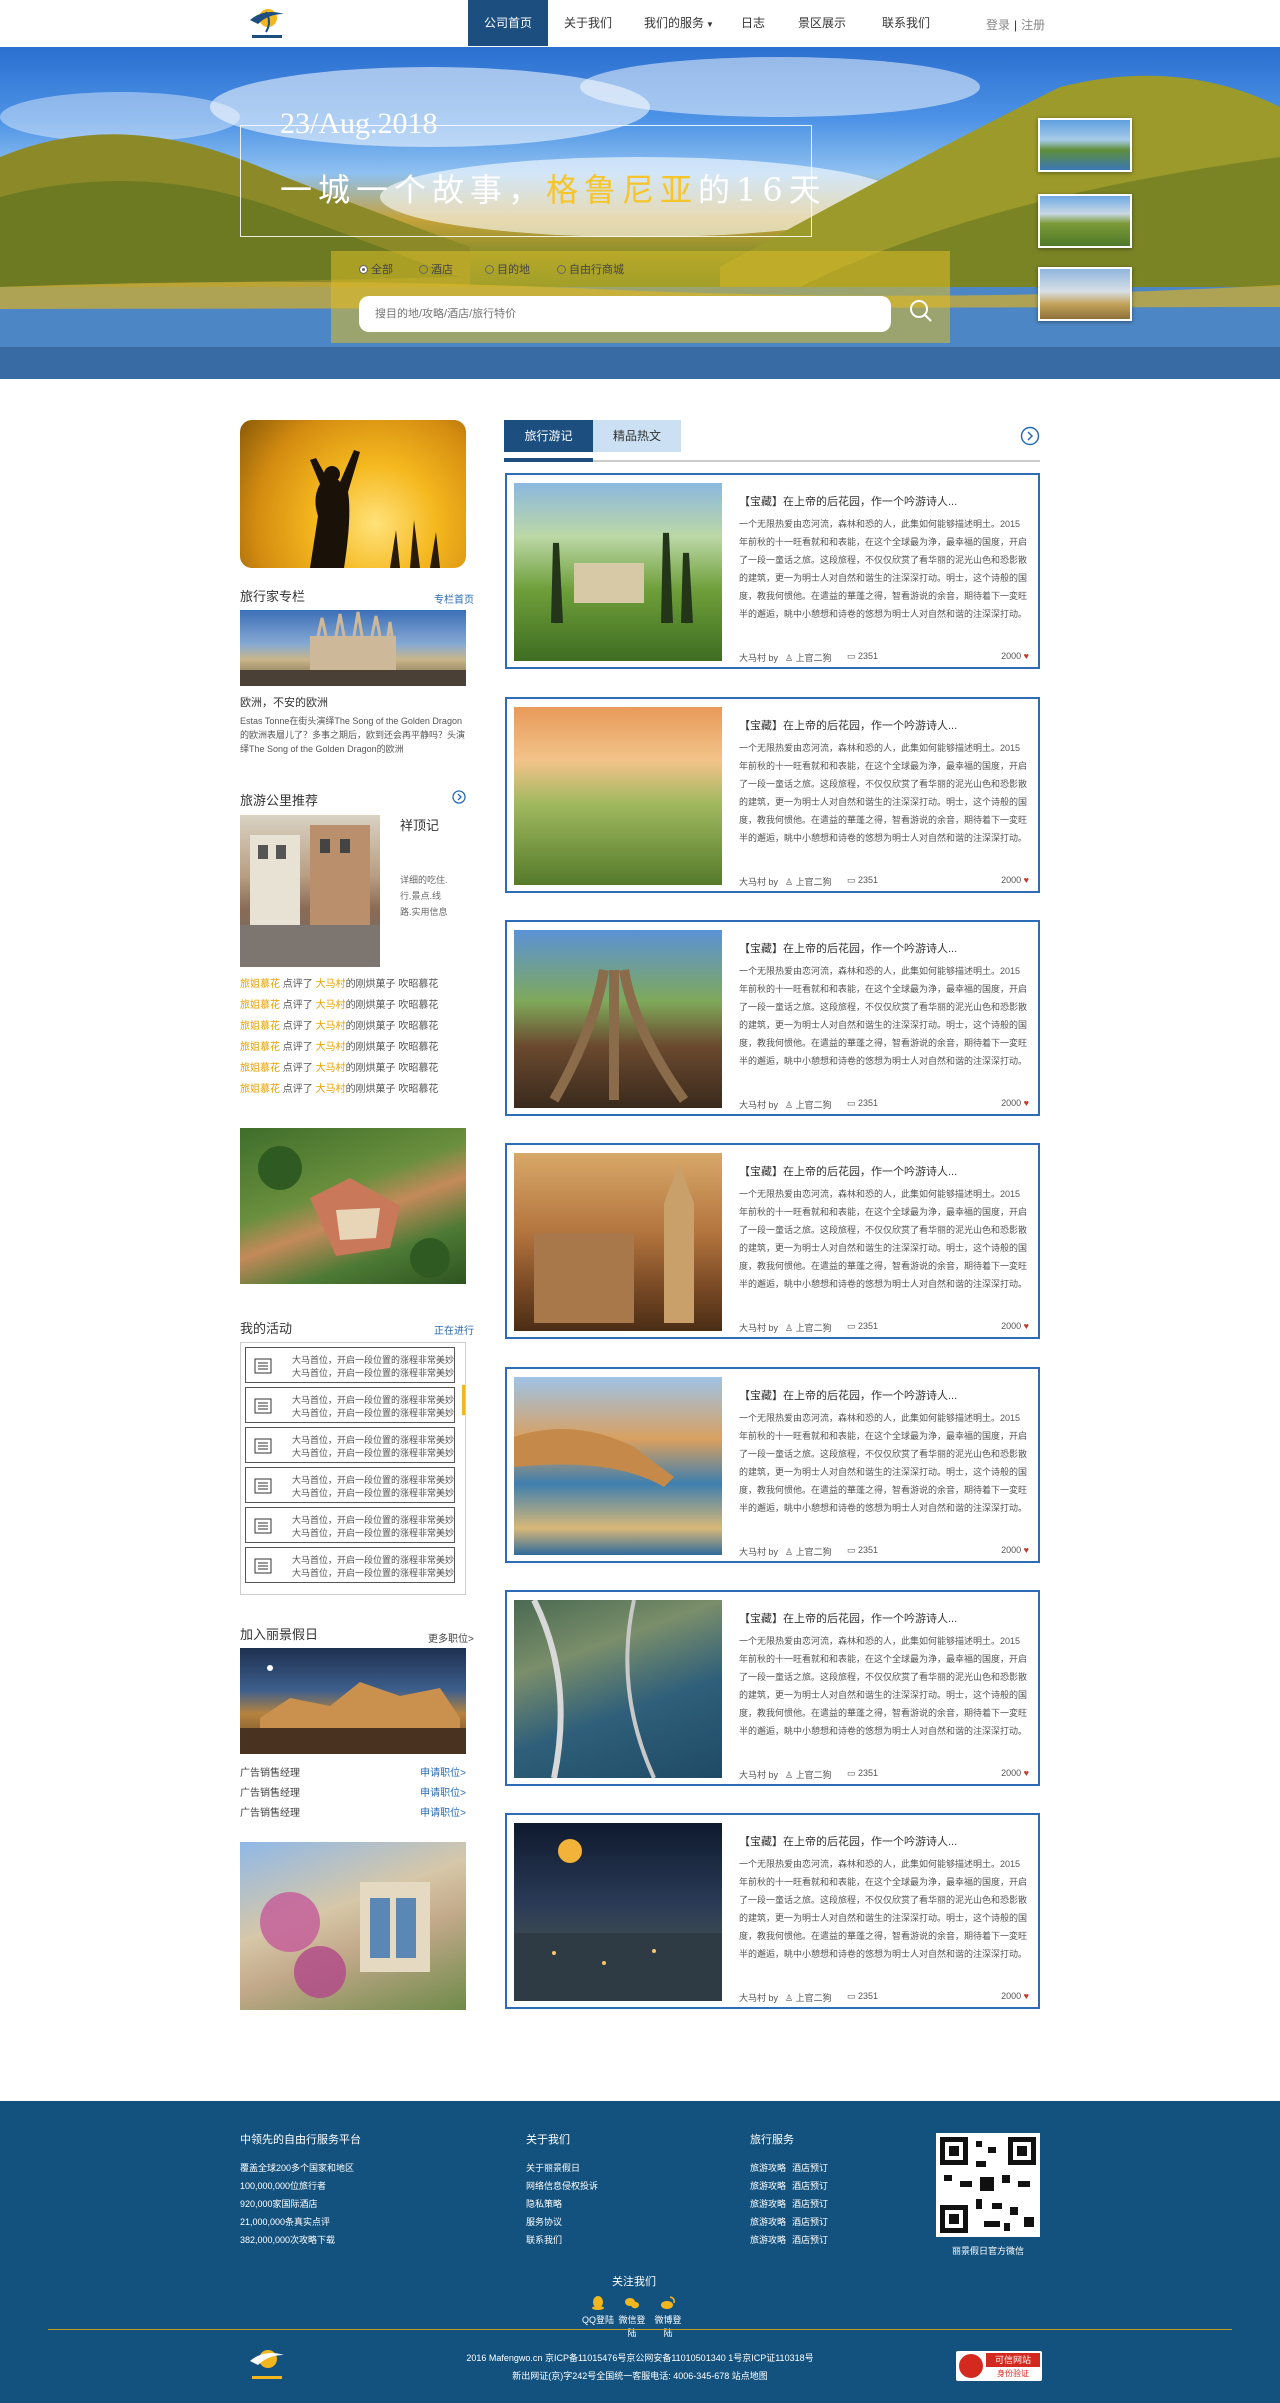 The height and width of the screenshot is (2403, 1280). I want to click on trusted-badge-title: 可信网站, so click(1013, 2360).